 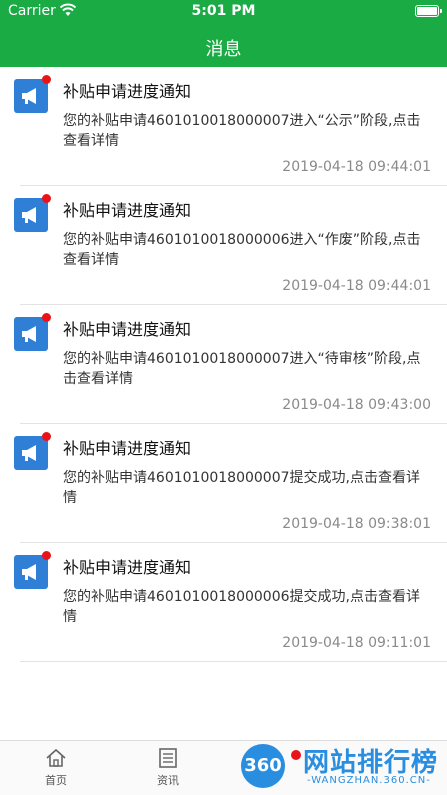 What do you see at coordinates (369, 780) in the screenshot?
I see `watermark-subtext: -WANGZHAN.360.CN-` at bounding box center [369, 780].